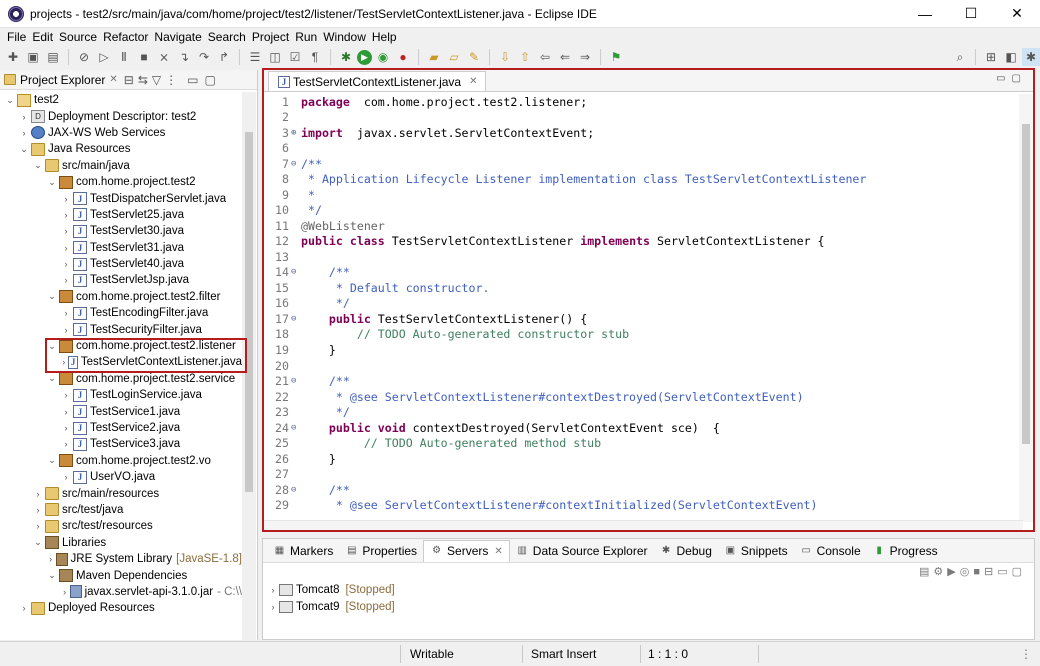 The height and width of the screenshot is (666, 1040). I want to click on tree-item: ⌄ Java Resources, so click(121, 149).